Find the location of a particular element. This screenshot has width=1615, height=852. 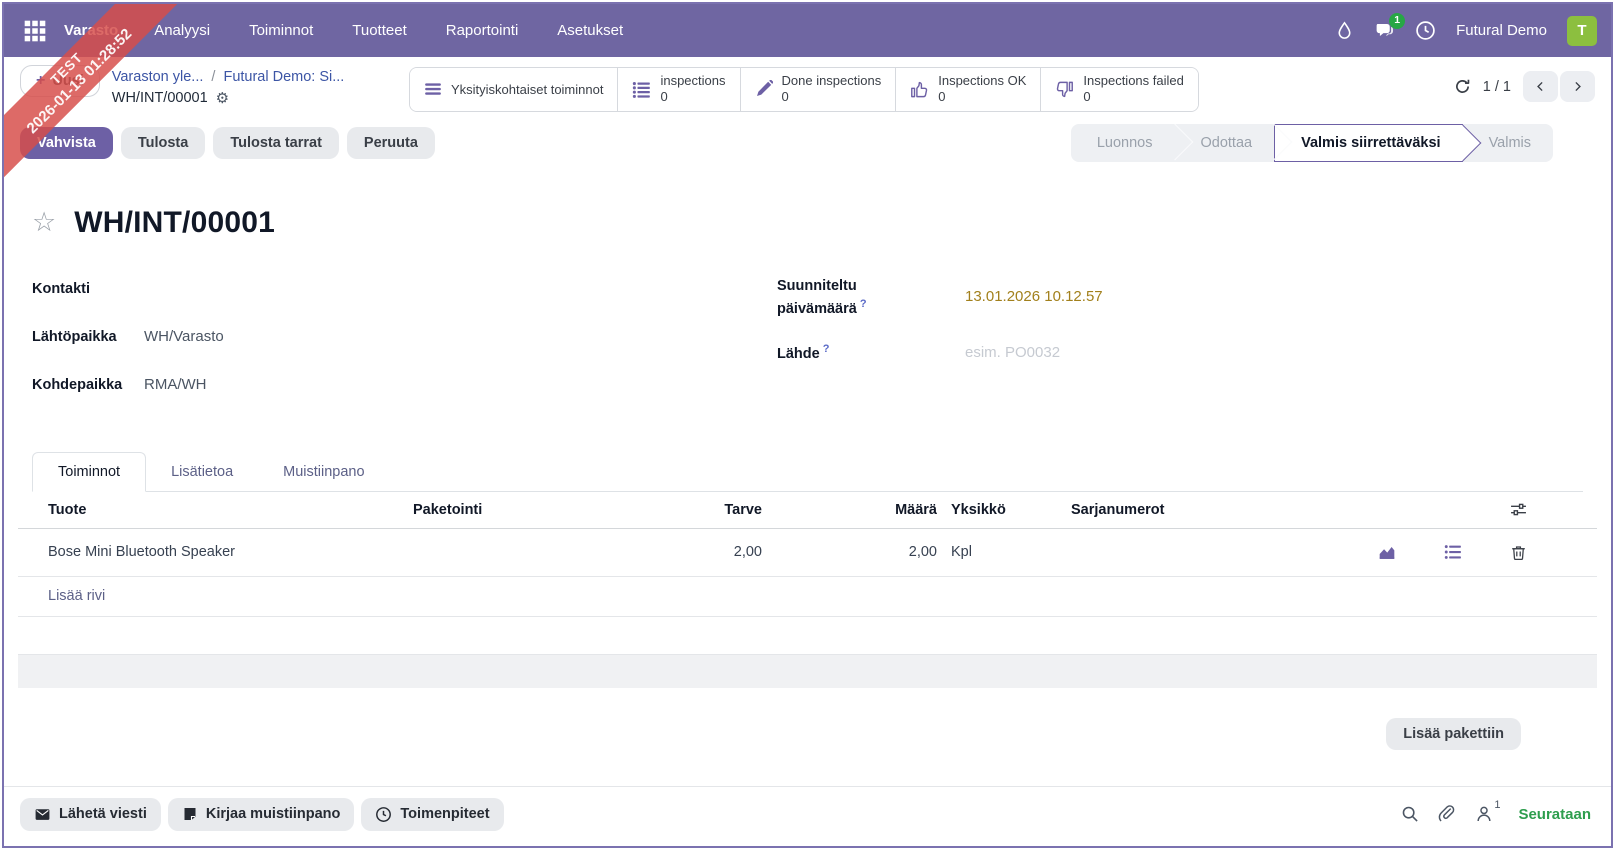

column-tuote: Tuote is located at coordinates (207, 510).